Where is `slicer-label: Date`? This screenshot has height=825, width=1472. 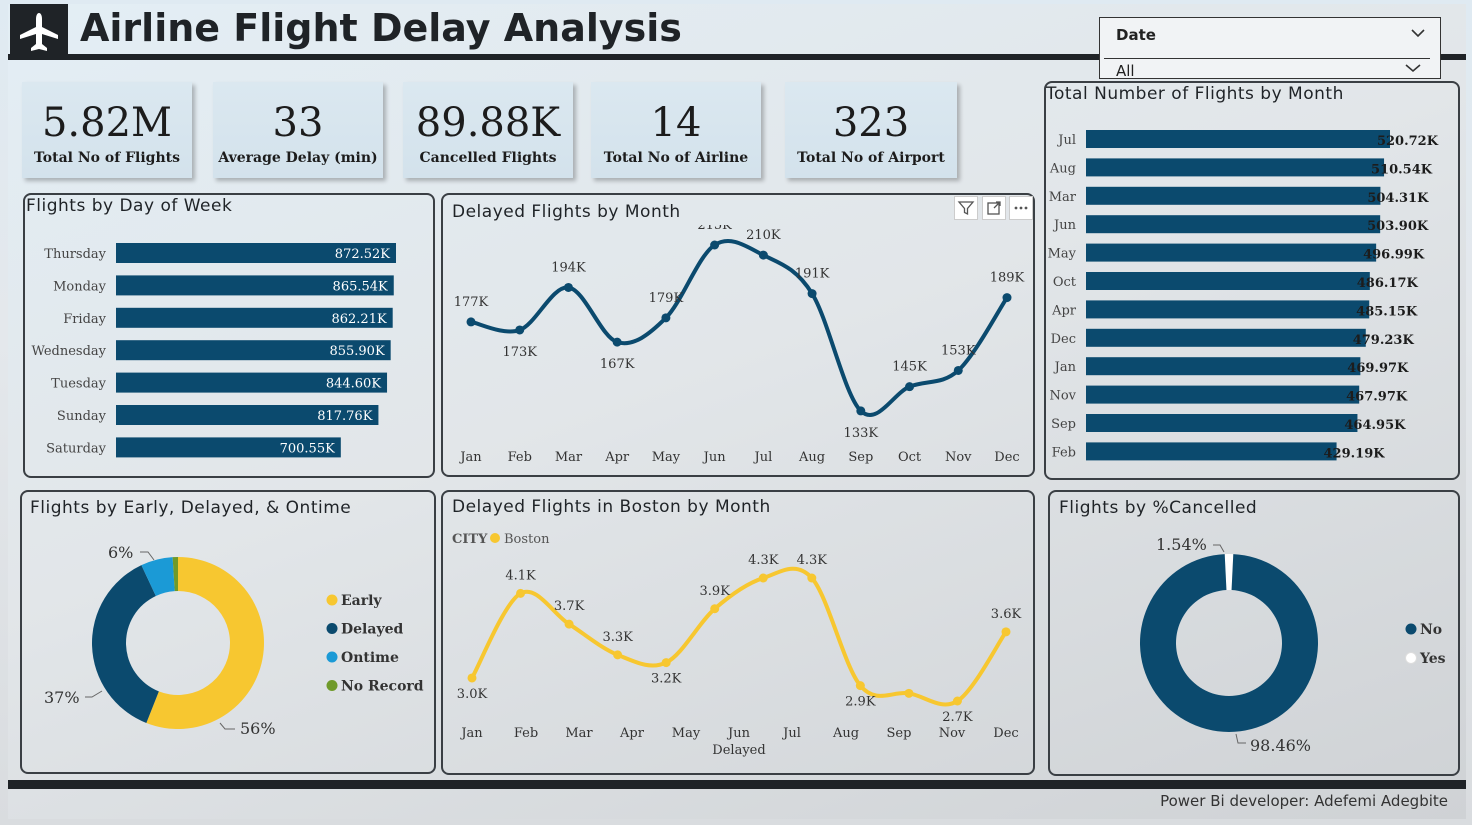
slicer-label: Date is located at coordinates (1136, 35).